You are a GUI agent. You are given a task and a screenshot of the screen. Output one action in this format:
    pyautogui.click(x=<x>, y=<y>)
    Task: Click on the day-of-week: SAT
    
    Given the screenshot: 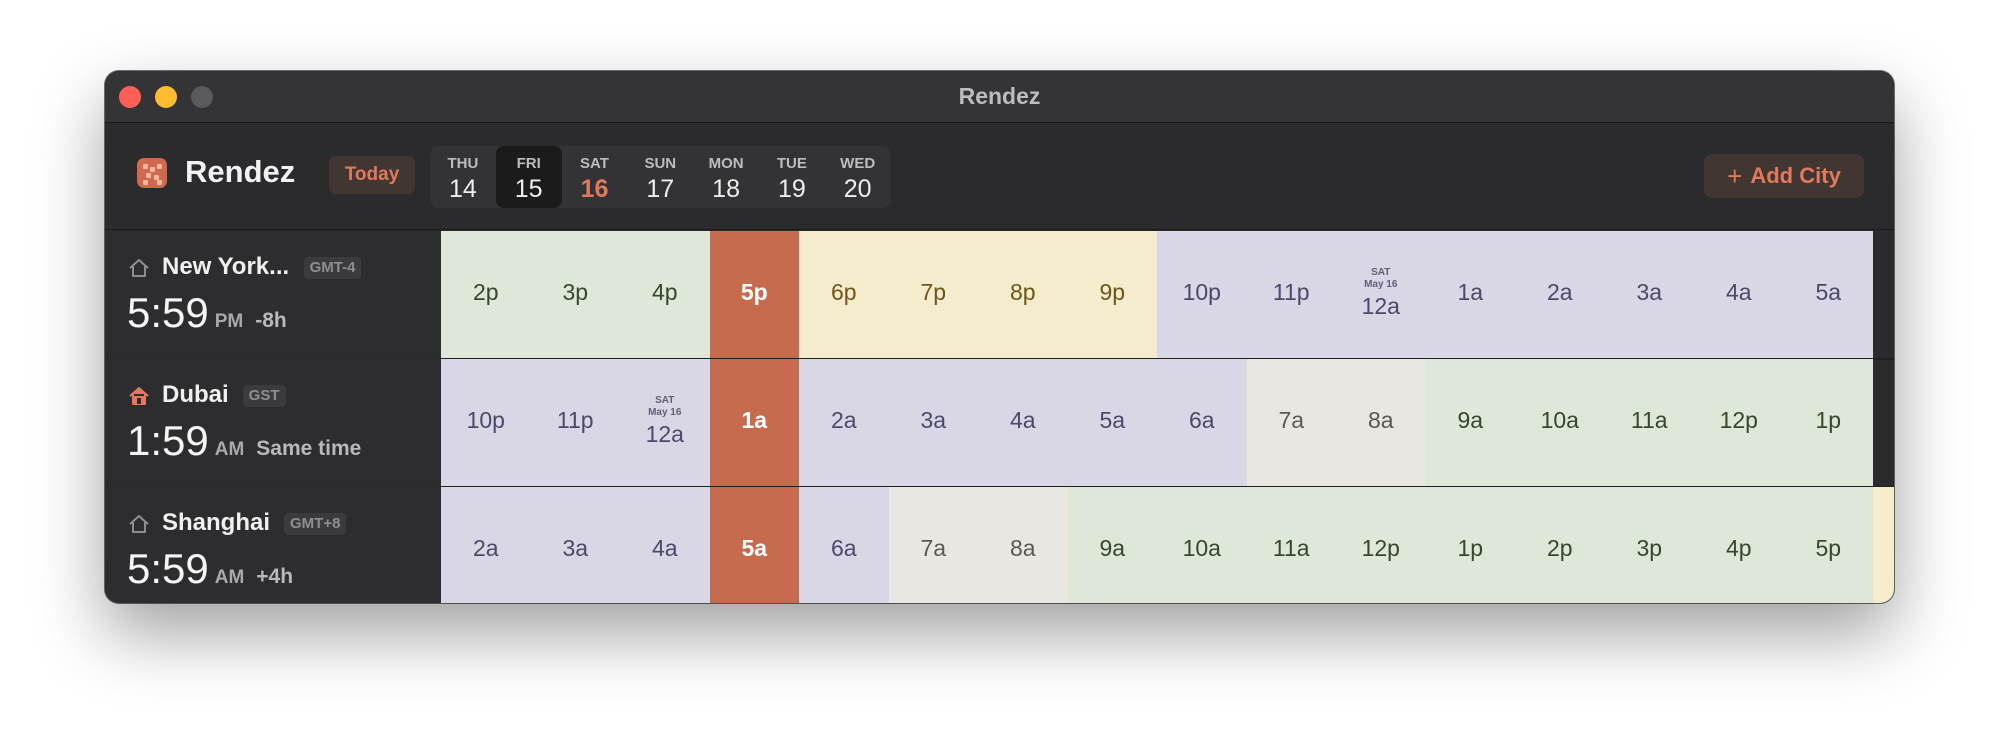 What is the action you would take?
    pyautogui.click(x=594, y=163)
    